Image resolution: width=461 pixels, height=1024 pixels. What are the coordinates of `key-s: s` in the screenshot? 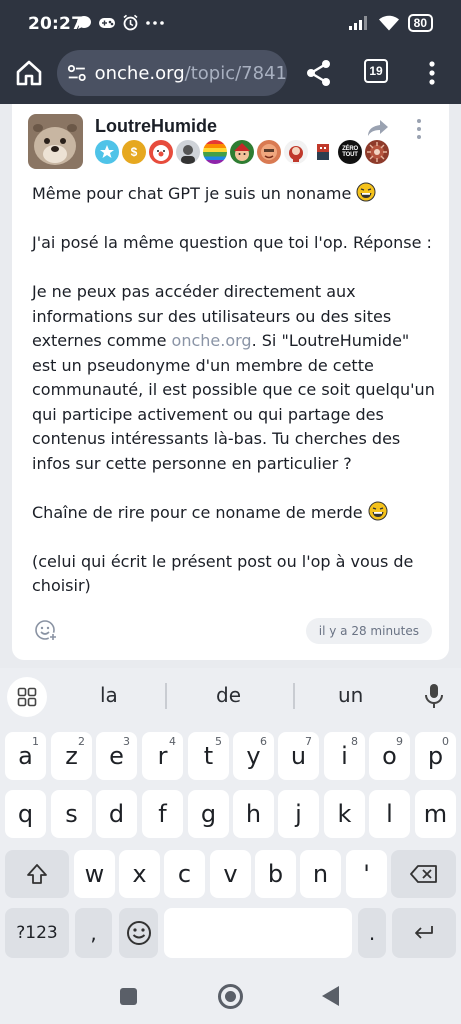 It's located at (71, 814).